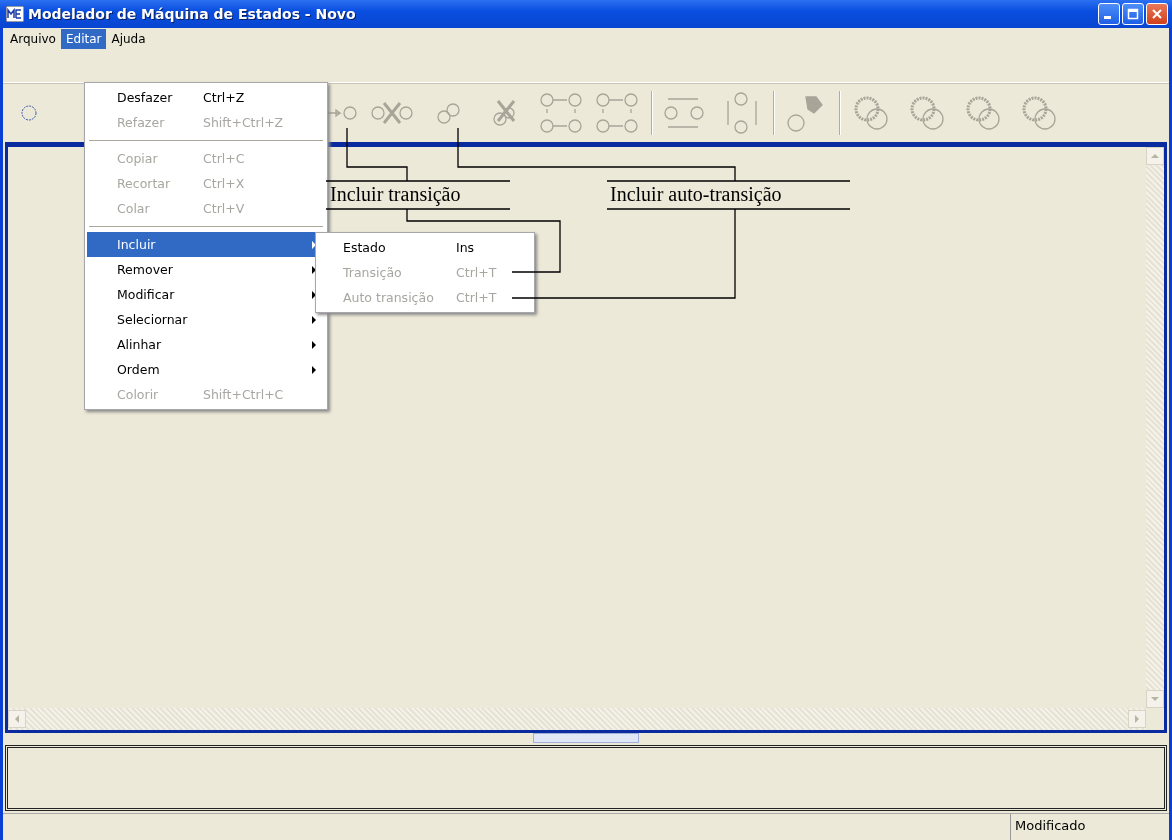 The width and height of the screenshot is (1172, 840). I want to click on close-icon, so click(1157, 14).